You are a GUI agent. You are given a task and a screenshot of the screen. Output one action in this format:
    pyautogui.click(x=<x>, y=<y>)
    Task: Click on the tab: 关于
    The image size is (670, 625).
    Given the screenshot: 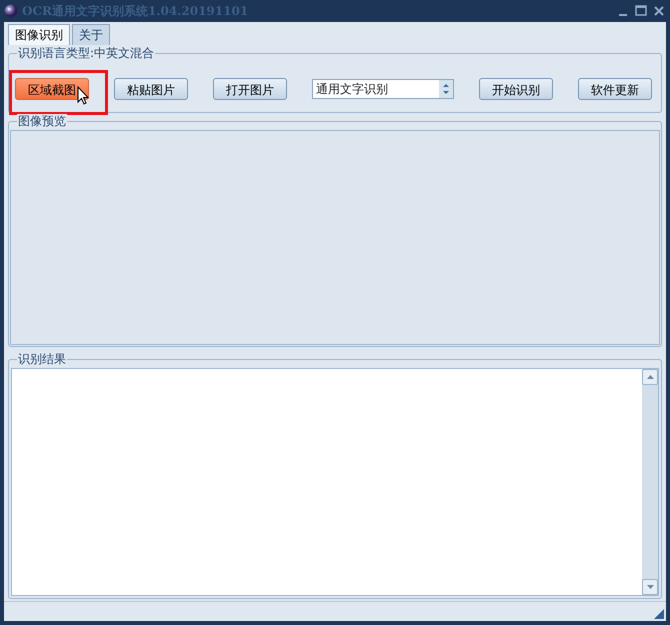 What is the action you would take?
    pyautogui.click(x=91, y=34)
    